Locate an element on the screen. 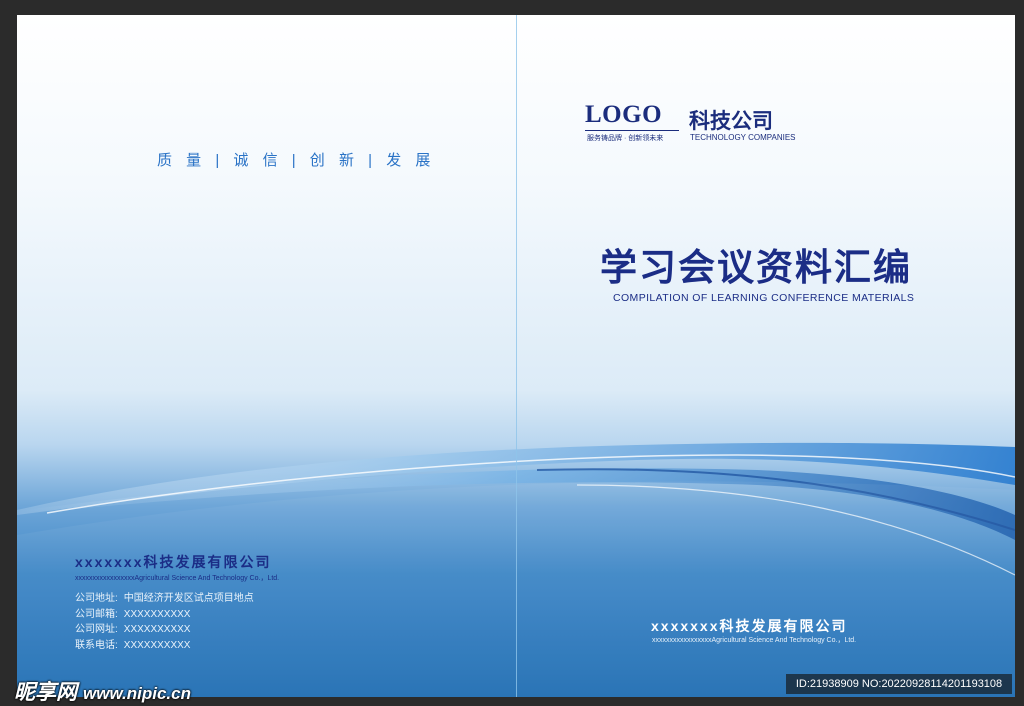  back-company-name: xxxxxxx科技发展有限公司 is located at coordinates (173, 562).